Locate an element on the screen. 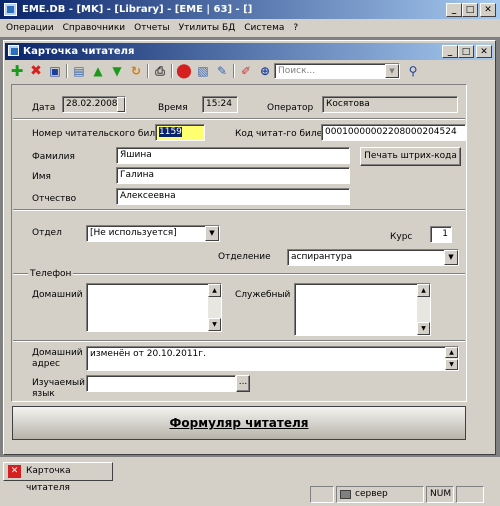 This screenshot has height=506, width=500. work-phone-field: ▲ ▼ is located at coordinates (362, 309).